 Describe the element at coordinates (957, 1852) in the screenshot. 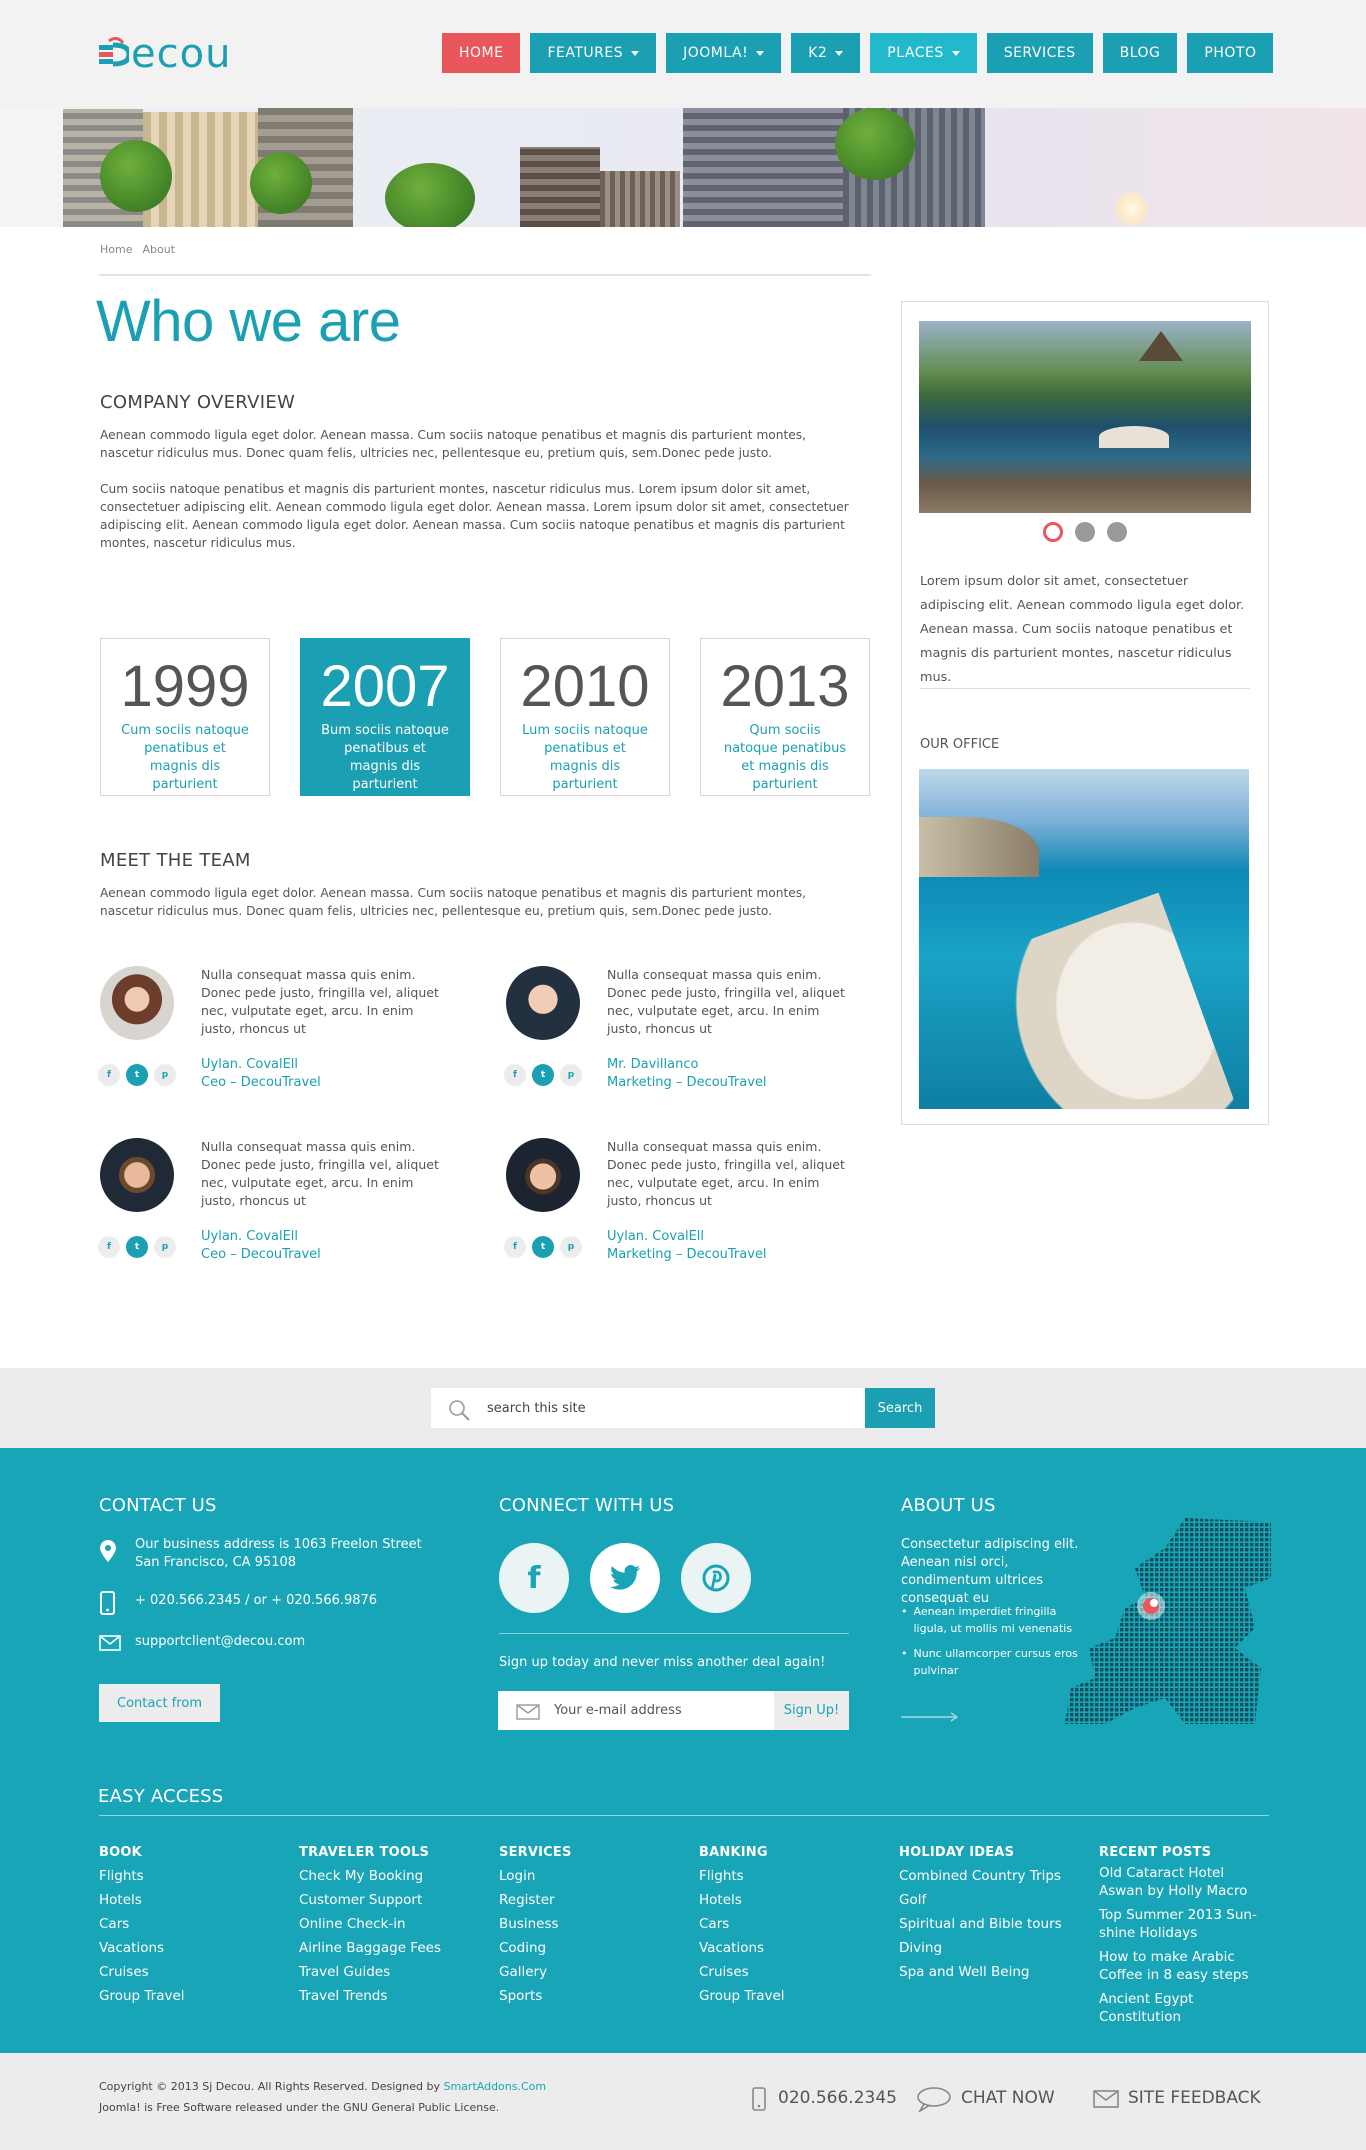

I see `easy-access-column-title: HOLIDAY IDEAS` at that location.